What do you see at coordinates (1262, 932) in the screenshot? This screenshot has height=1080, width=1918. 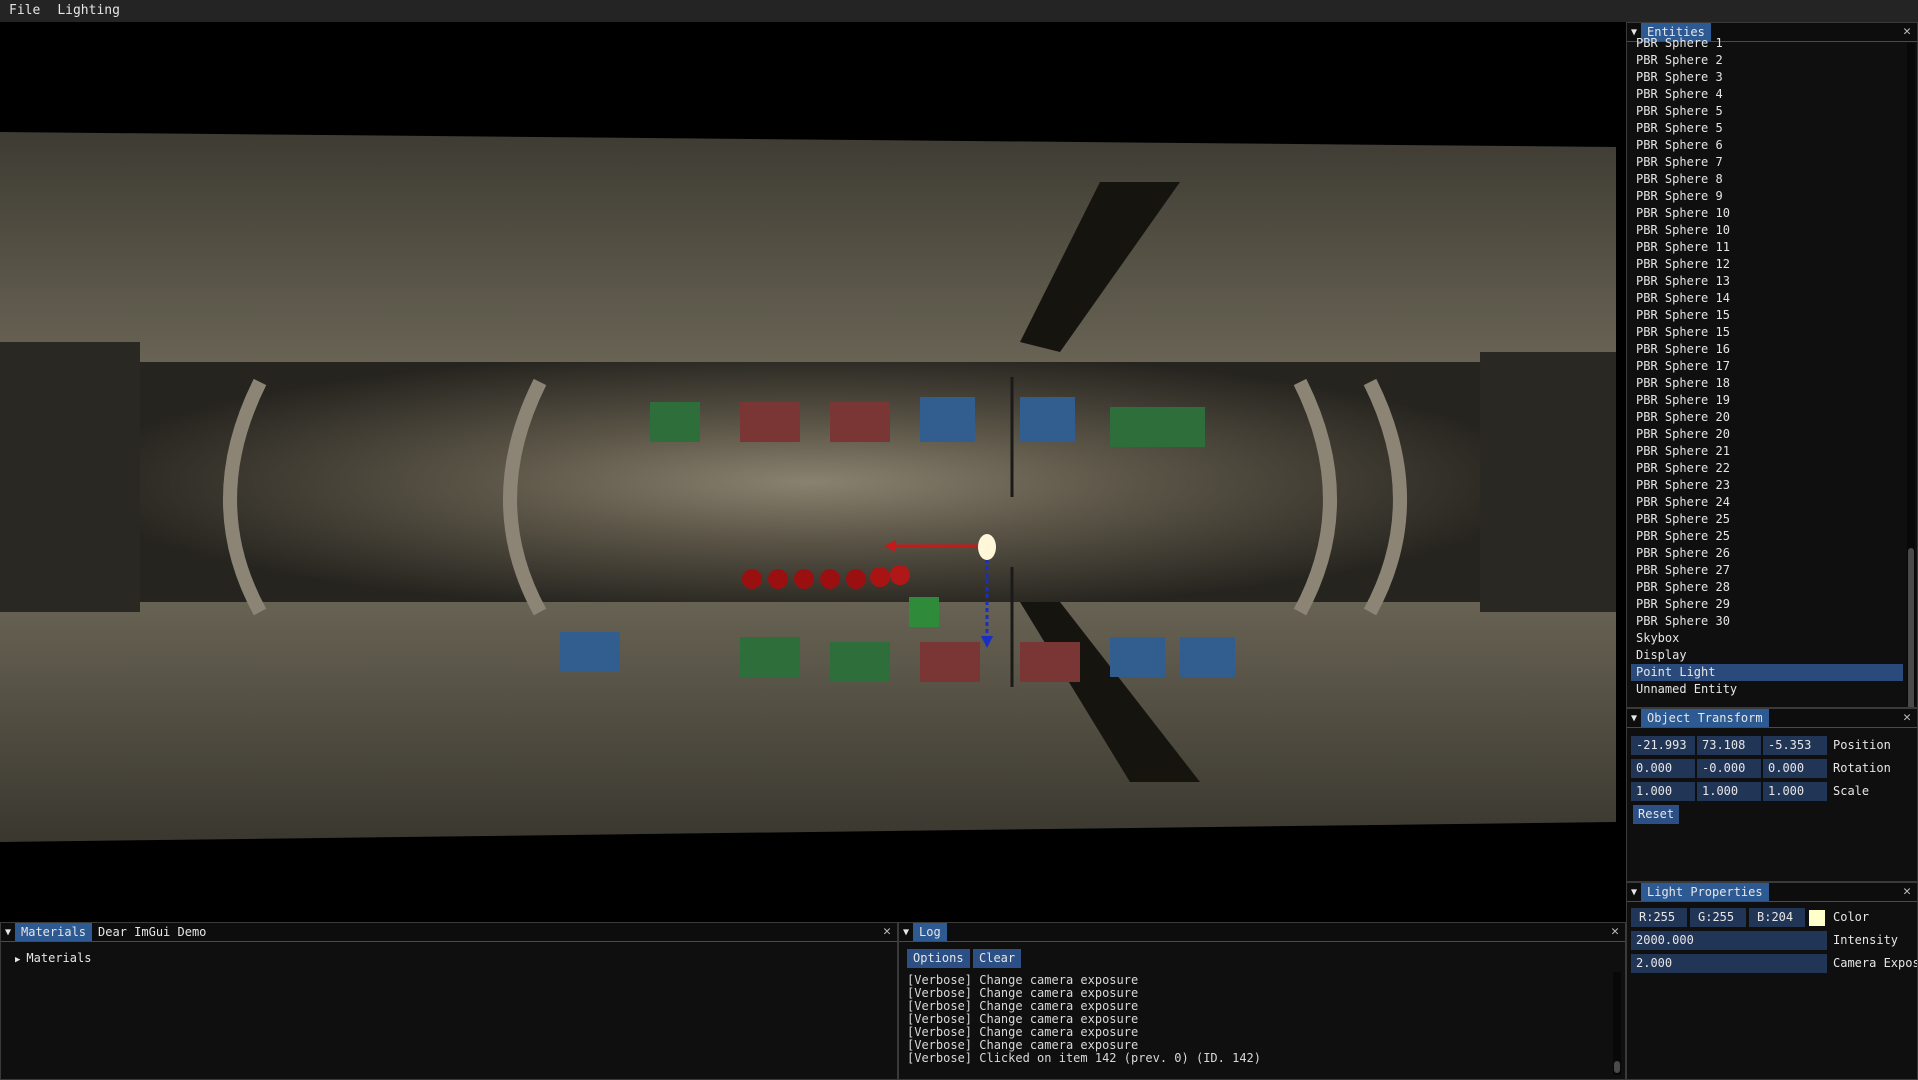 I see `log-titlebar: ▼ Log ✕` at bounding box center [1262, 932].